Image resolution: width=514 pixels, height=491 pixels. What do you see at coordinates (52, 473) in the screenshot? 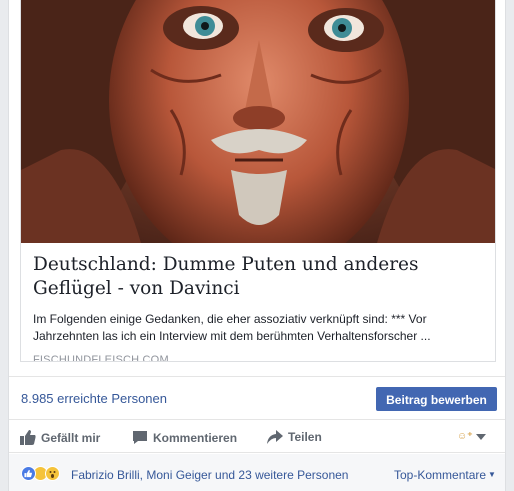
I see `wow-reaction-icon` at bounding box center [52, 473].